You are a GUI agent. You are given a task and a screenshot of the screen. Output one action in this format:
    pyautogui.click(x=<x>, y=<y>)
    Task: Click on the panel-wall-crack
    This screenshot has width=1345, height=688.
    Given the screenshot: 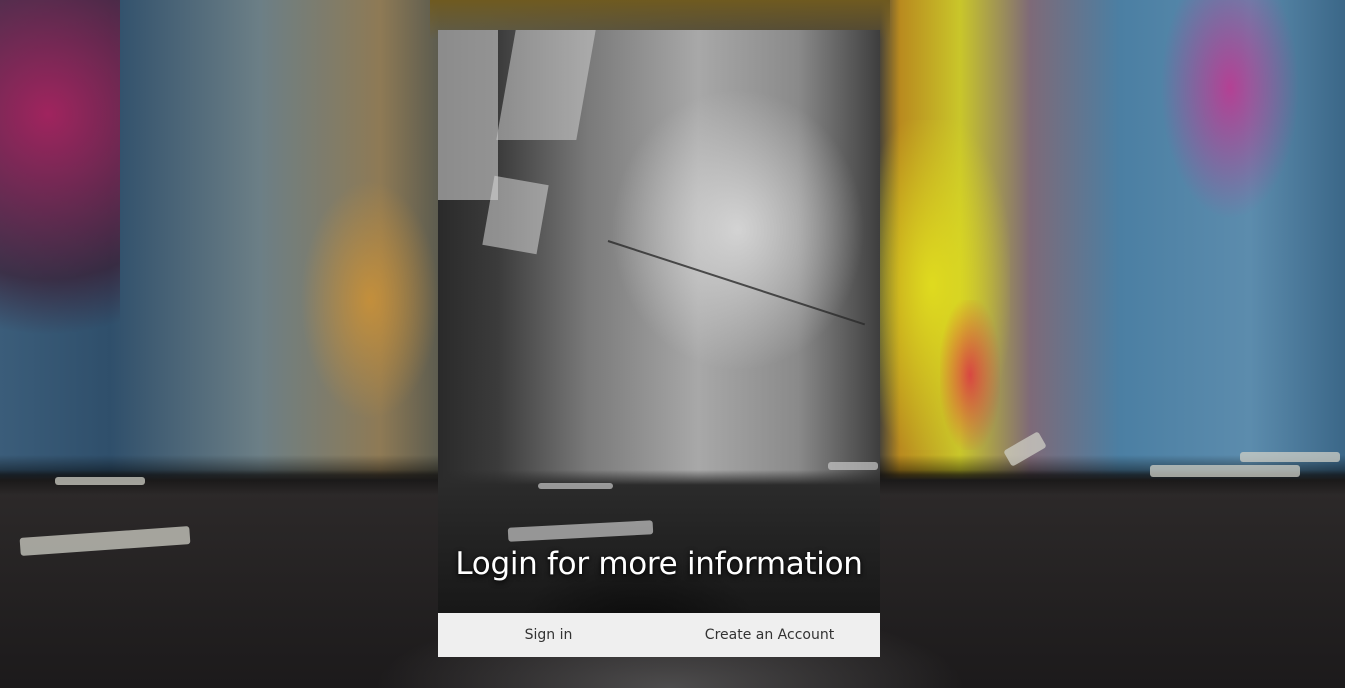 What is the action you would take?
    pyautogui.click(x=736, y=283)
    